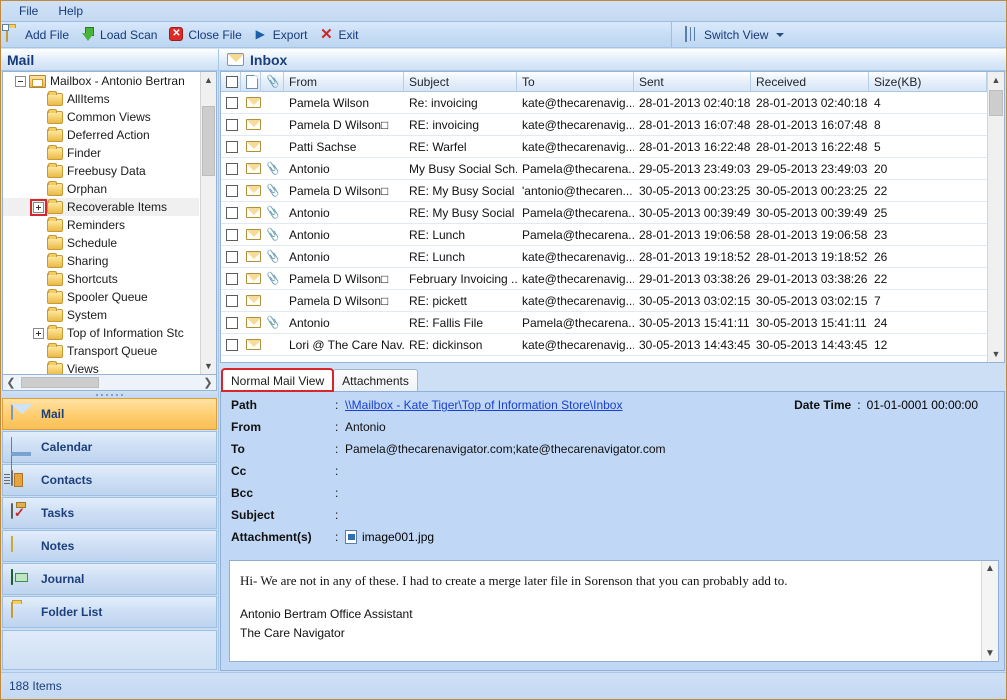  I want to click on nav-button-journal: Journal, so click(109, 579).